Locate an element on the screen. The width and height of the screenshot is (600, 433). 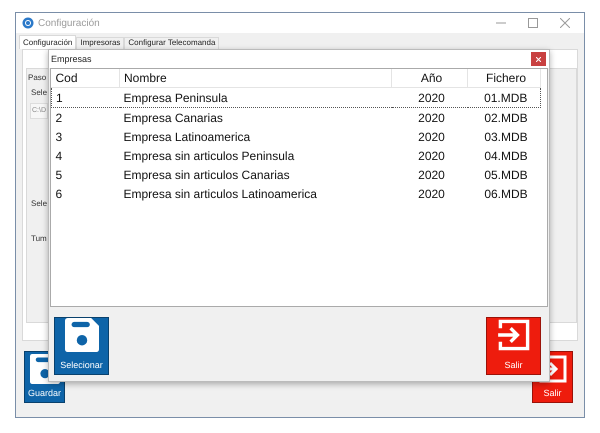
table-cell: 3 is located at coordinates (86, 136).